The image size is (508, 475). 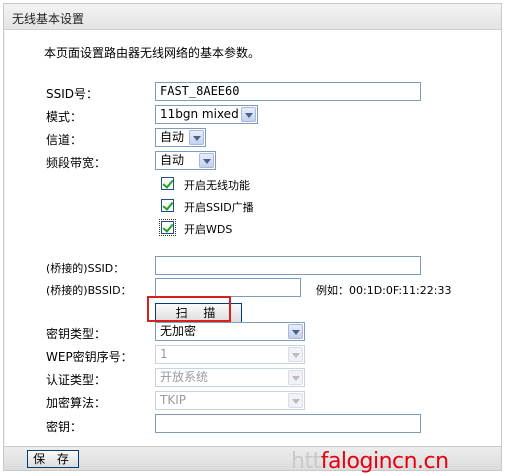 What do you see at coordinates (384, 461) in the screenshot?
I see `watermark-text: falogincn.cn` at bounding box center [384, 461].